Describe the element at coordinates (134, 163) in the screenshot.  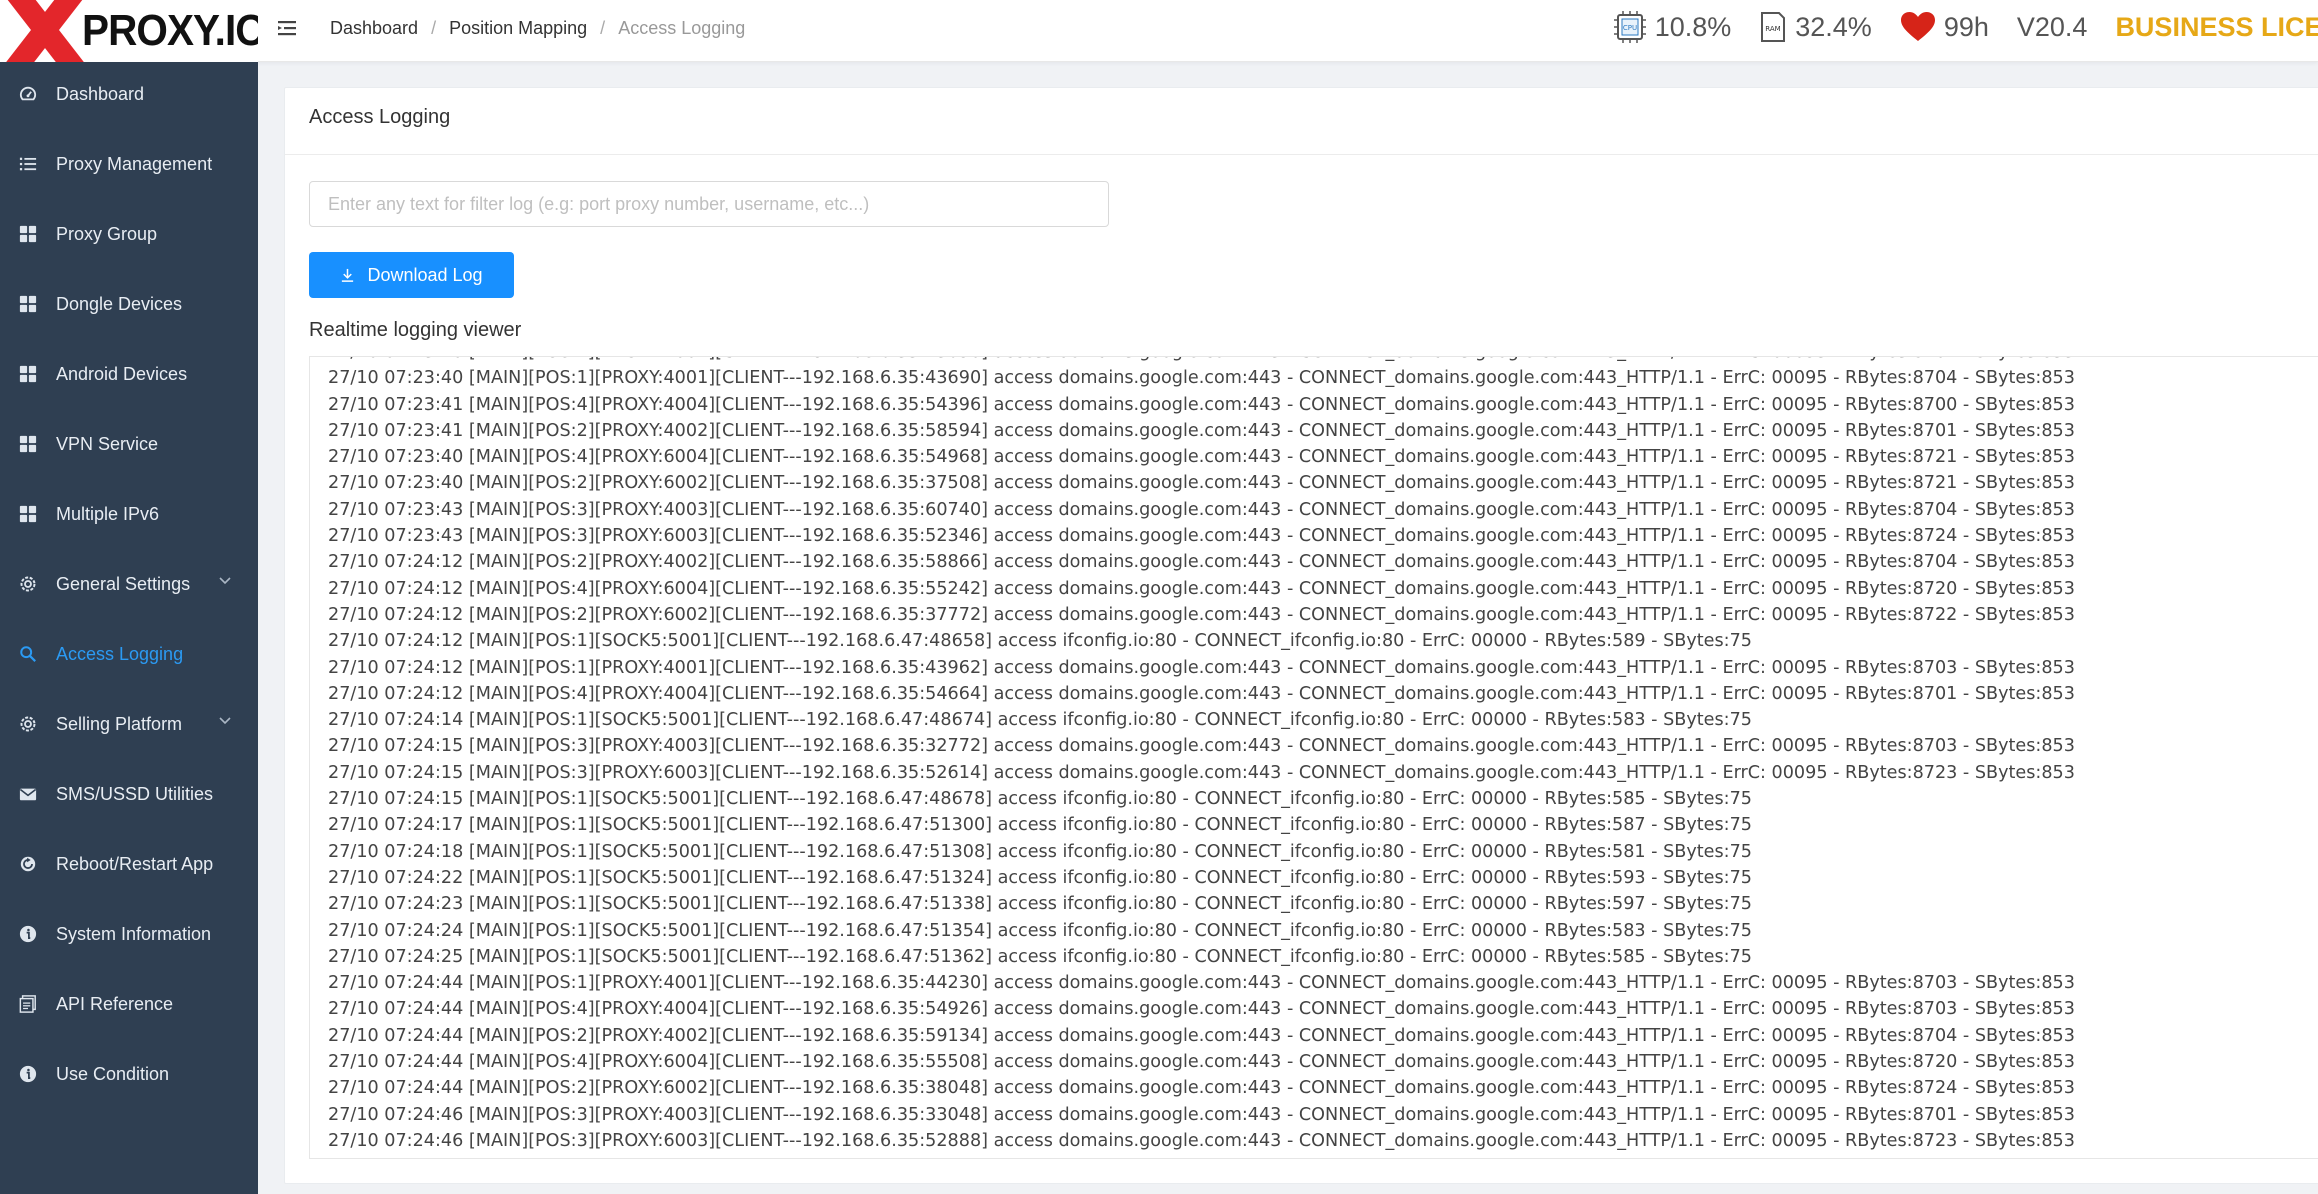
I see `sidebar-item-label: Proxy Management` at that location.